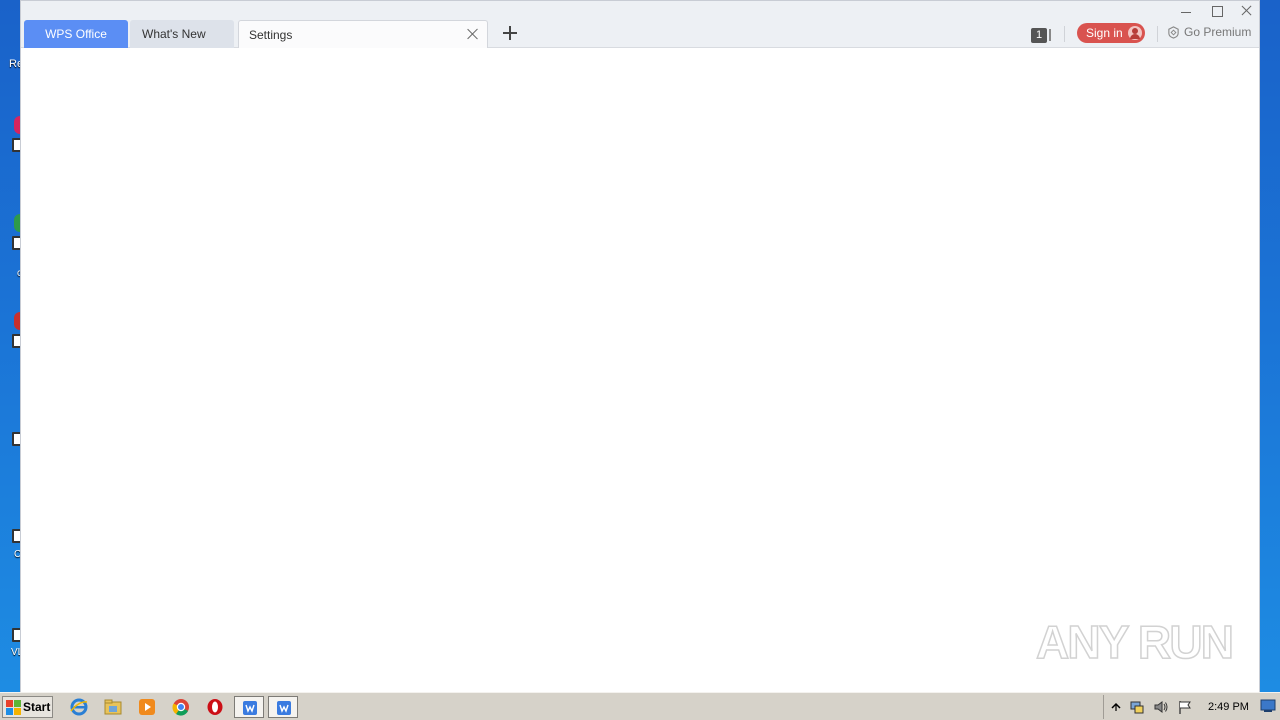  I want to click on network-icon, so click(1137, 707).